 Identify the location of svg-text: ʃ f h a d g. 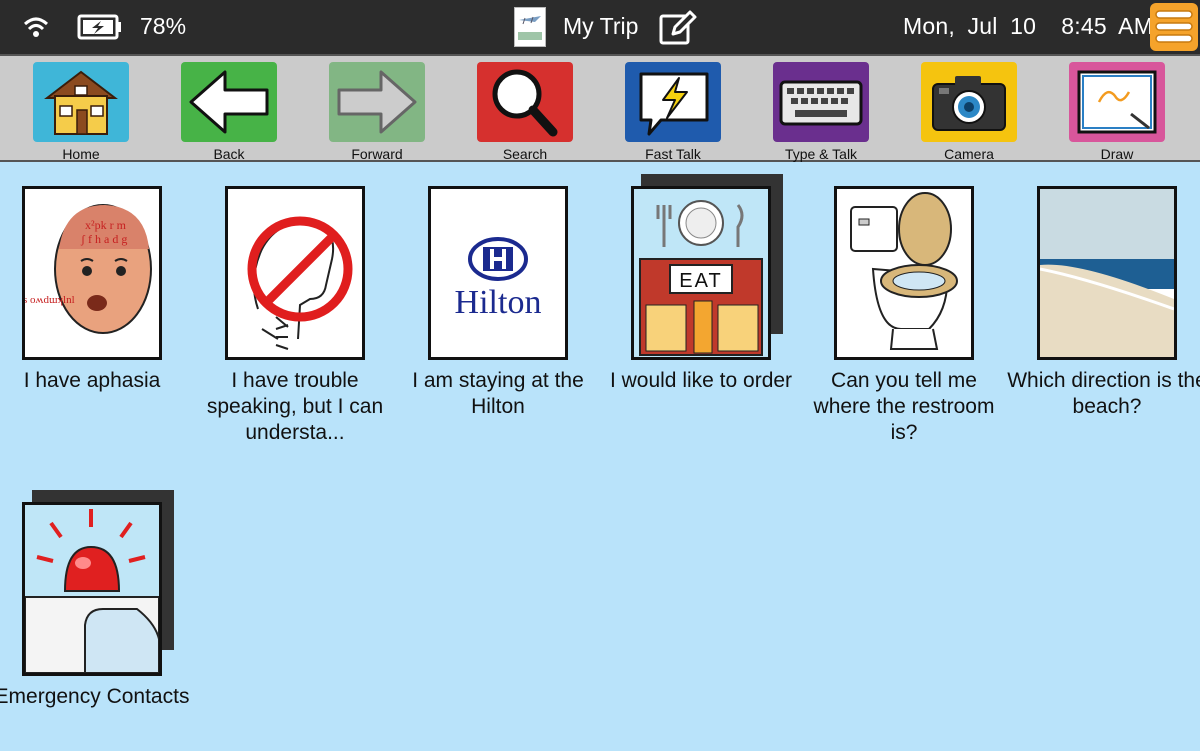
(103, 239).